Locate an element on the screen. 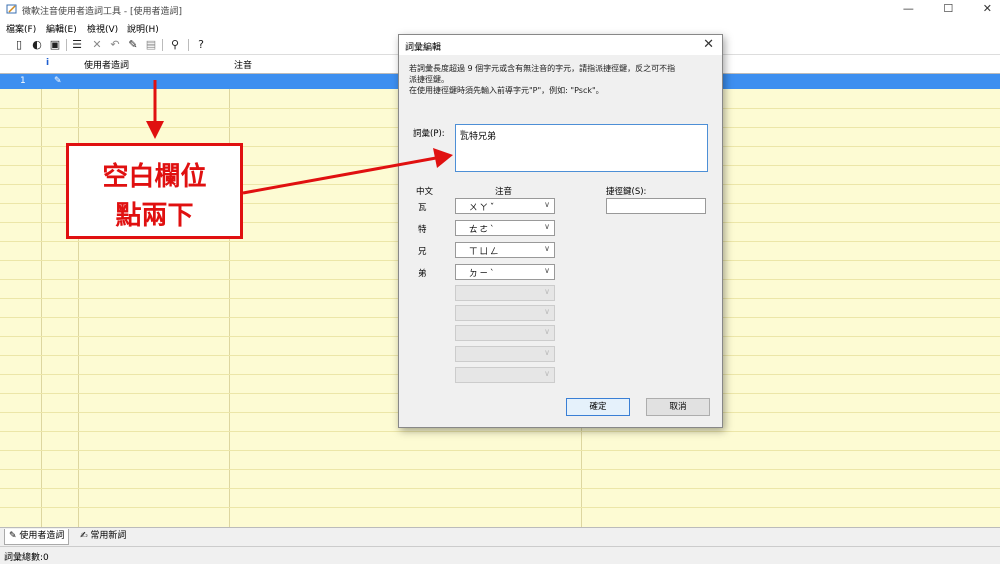 This screenshot has width=1000, height=564. tab-common-words: ✍ 常用新詞 is located at coordinates (103, 536).